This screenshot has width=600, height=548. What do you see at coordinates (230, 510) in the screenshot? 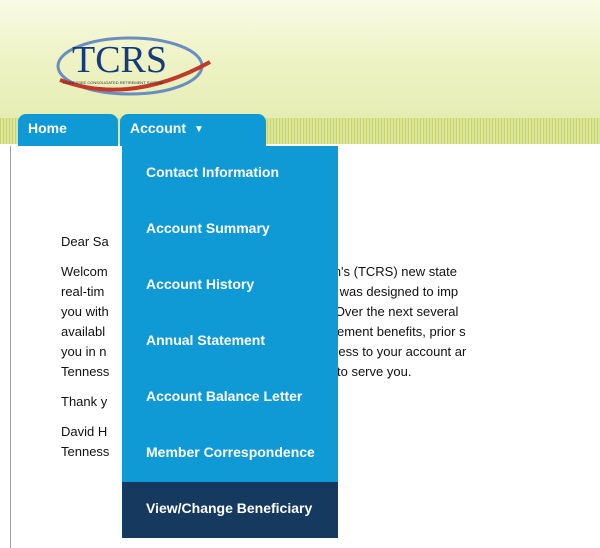
I see `menu-item-view-change-beneficiary: View/Change Beneficiary` at bounding box center [230, 510].